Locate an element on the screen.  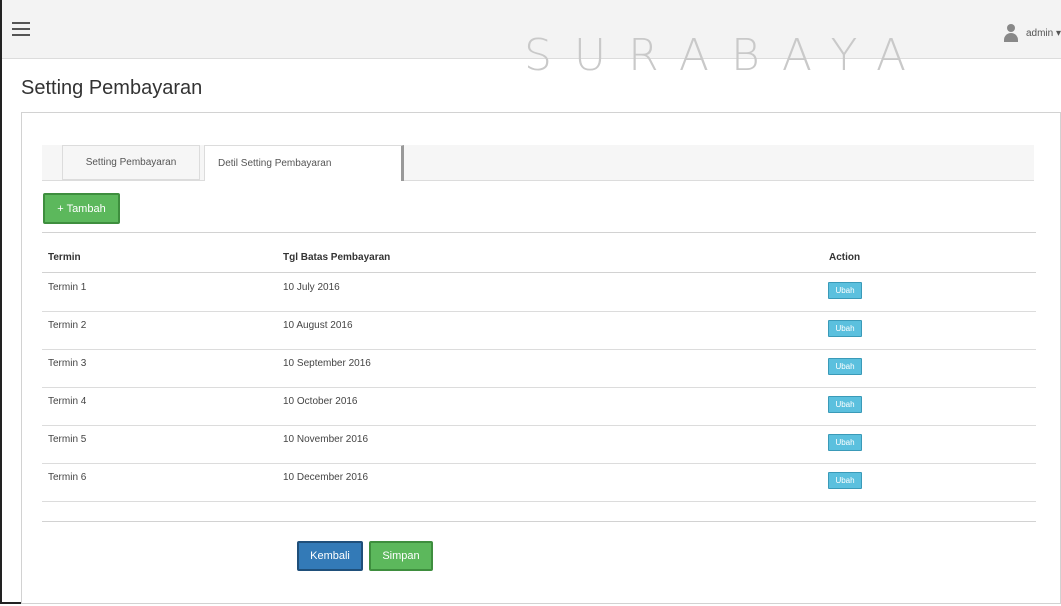
column-header-action: Action is located at coordinates (845, 257).